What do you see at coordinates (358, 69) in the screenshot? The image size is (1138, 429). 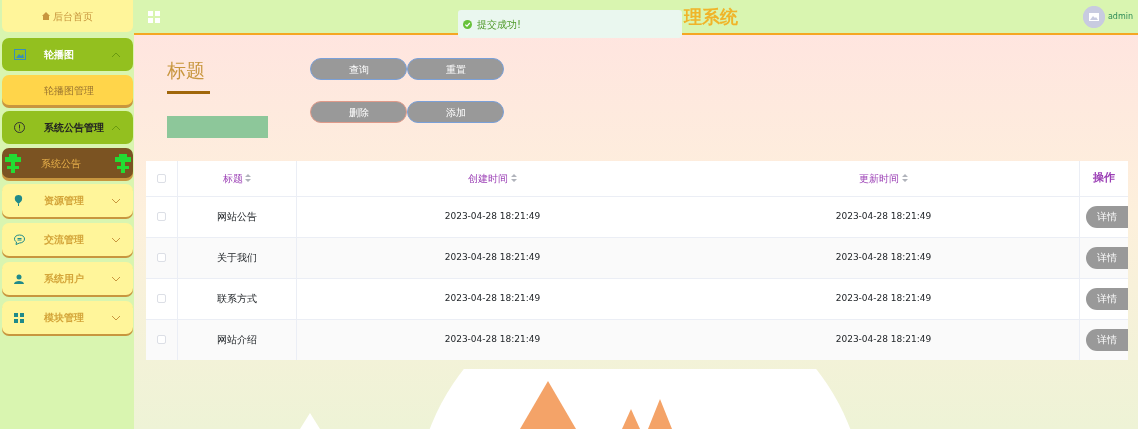 I see `action-button: 查询` at bounding box center [358, 69].